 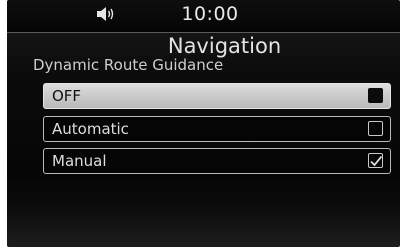 I want to click on checkmark-icon, so click(x=376, y=161).